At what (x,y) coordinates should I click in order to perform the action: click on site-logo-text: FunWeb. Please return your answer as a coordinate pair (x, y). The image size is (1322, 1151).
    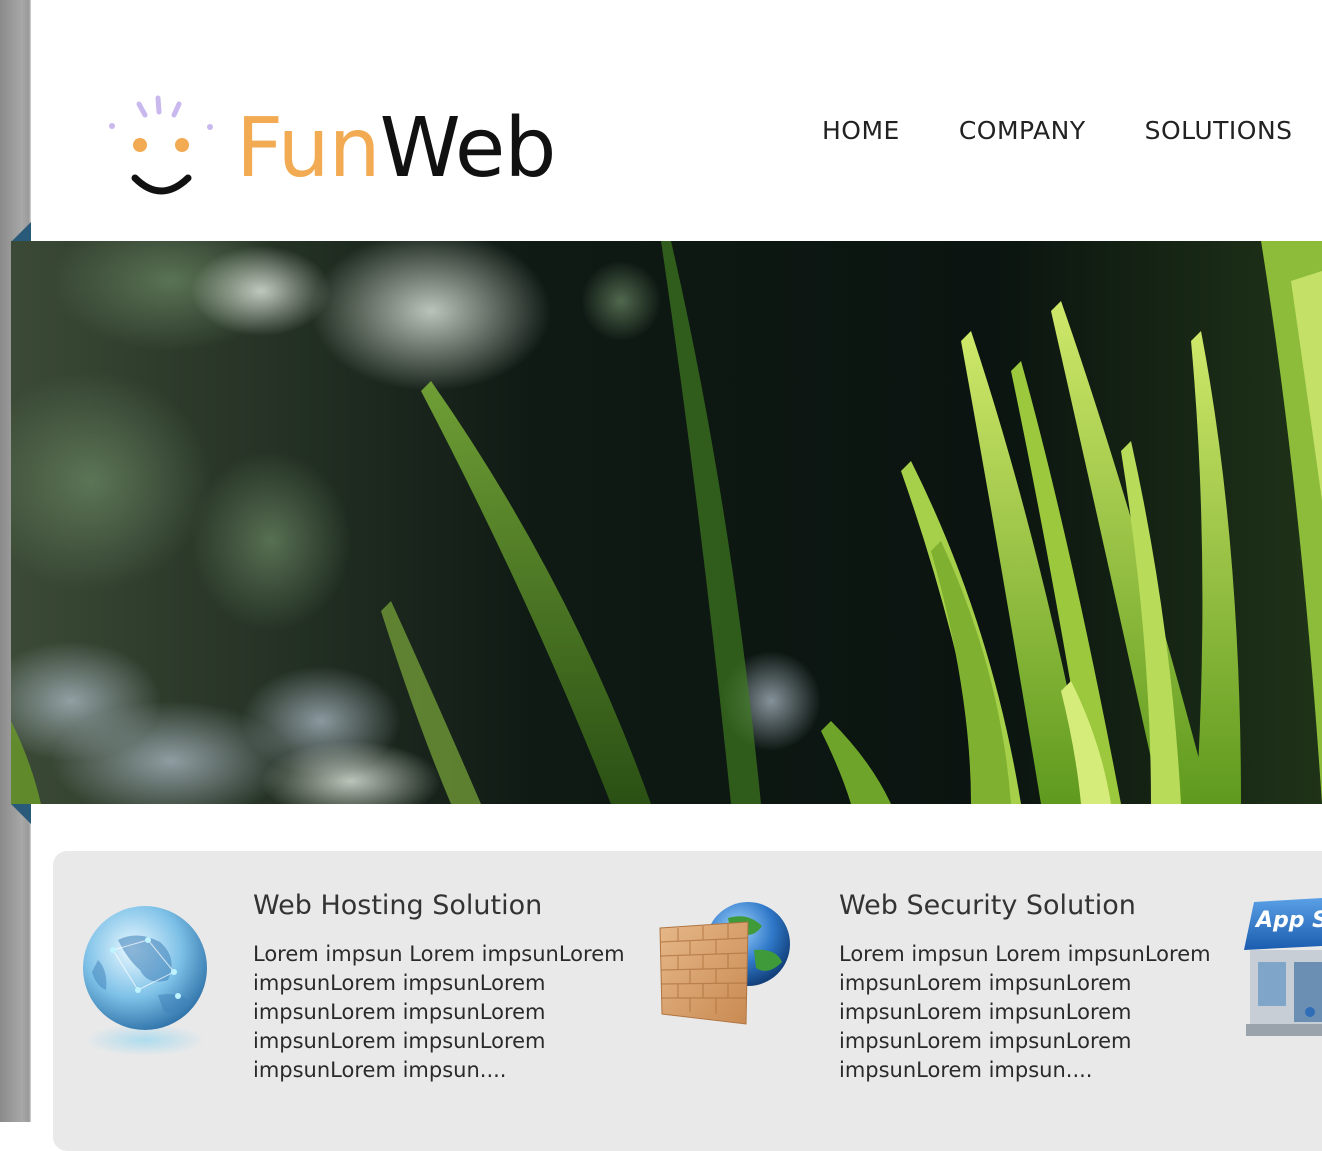
    Looking at the image, I should click on (396, 149).